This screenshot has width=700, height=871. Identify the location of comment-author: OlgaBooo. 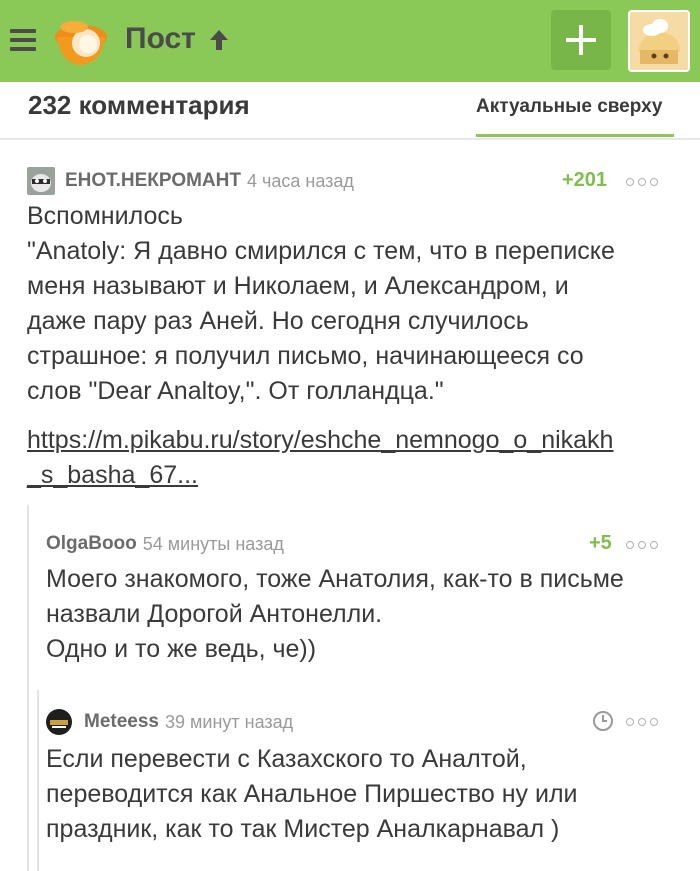
(91, 544).